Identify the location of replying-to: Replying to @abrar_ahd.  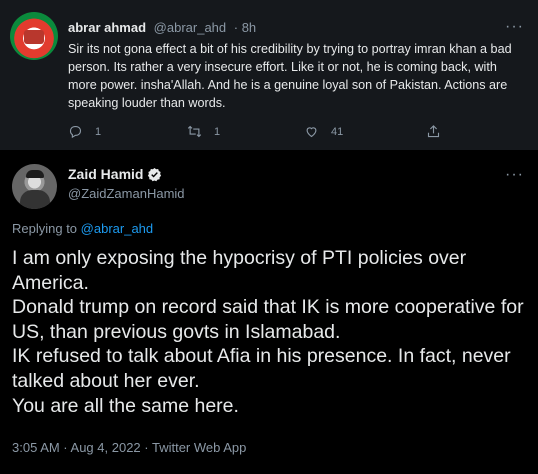
(82, 228).